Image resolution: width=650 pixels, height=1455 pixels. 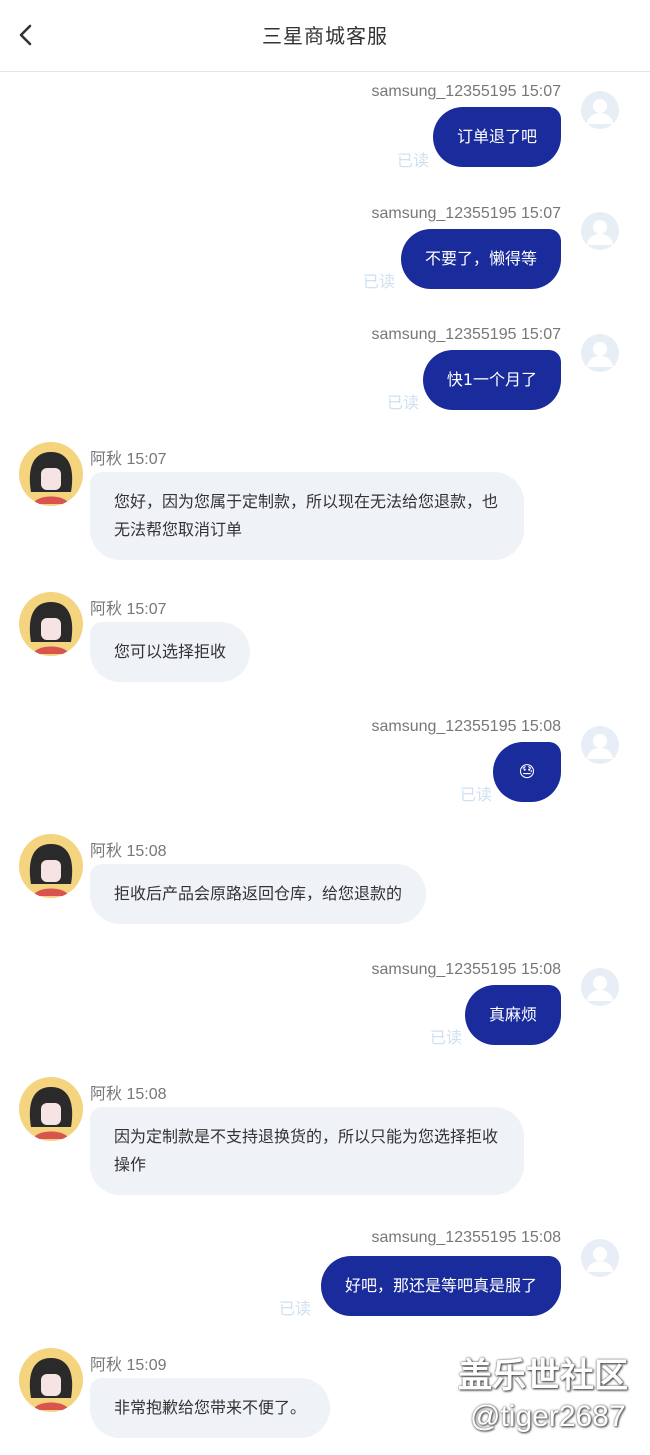 I want to click on message-bubble: 真麻烦, so click(x=512, y=1015).